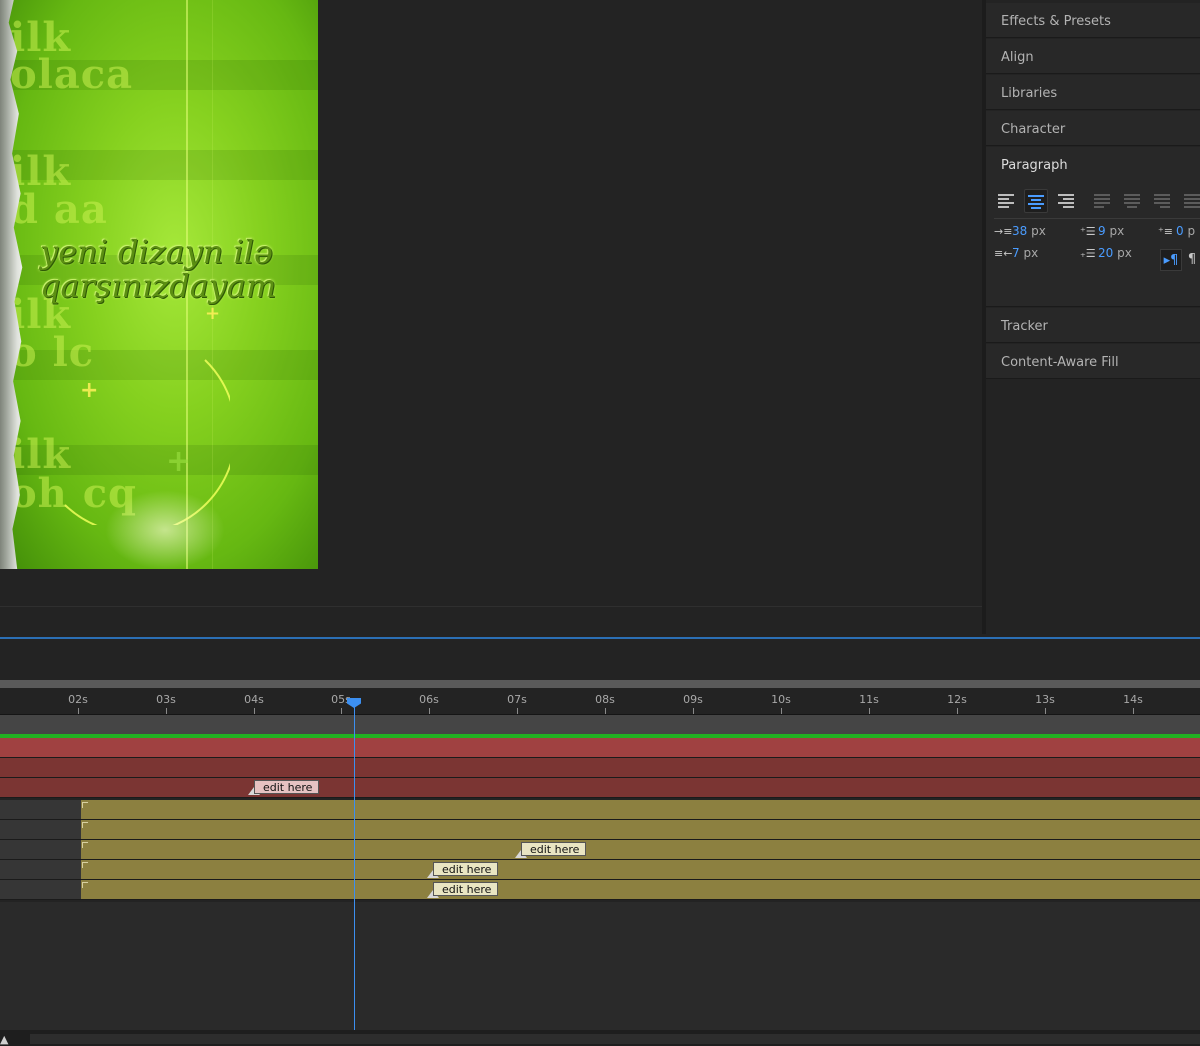 This screenshot has height=1046, width=1200. What do you see at coordinates (429, 699) in the screenshot?
I see `ruler-label: 06s` at bounding box center [429, 699].